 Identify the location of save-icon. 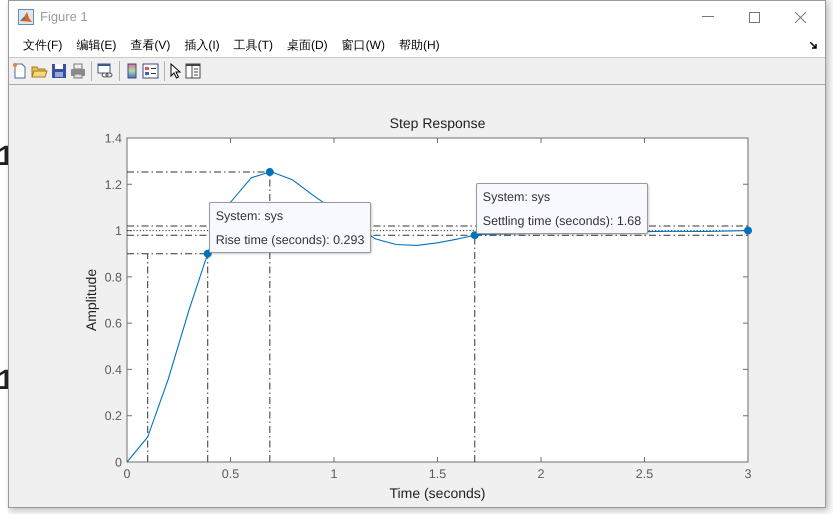
(59, 71).